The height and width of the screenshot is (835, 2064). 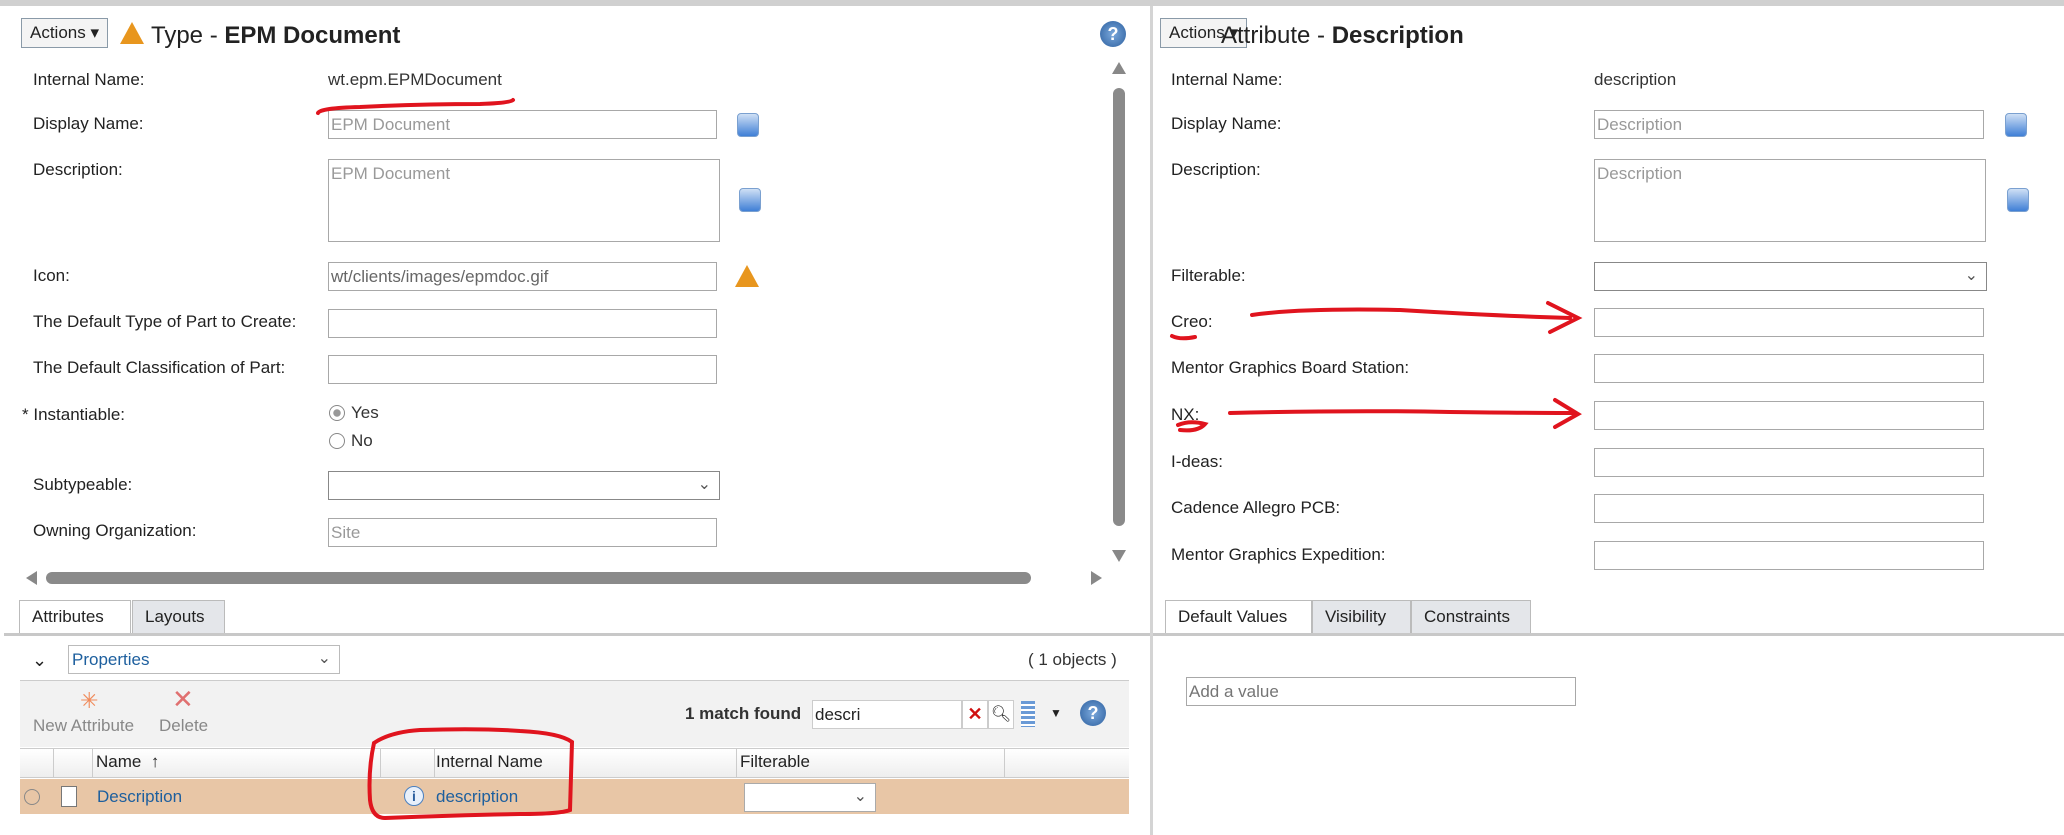 What do you see at coordinates (31, 578) in the screenshot?
I see `scroll-left-arrow` at bounding box center [31, 578].